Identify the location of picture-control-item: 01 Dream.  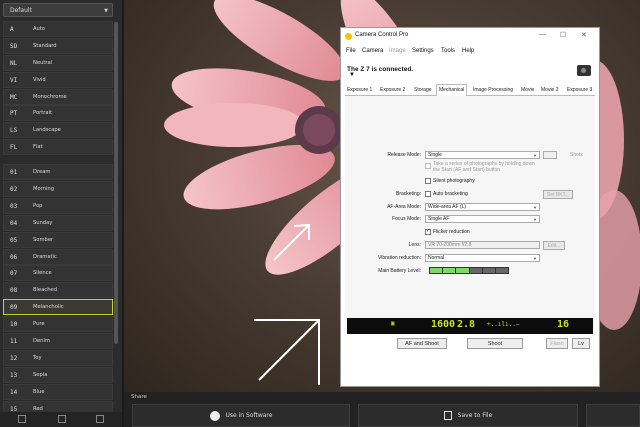
(58, 172).